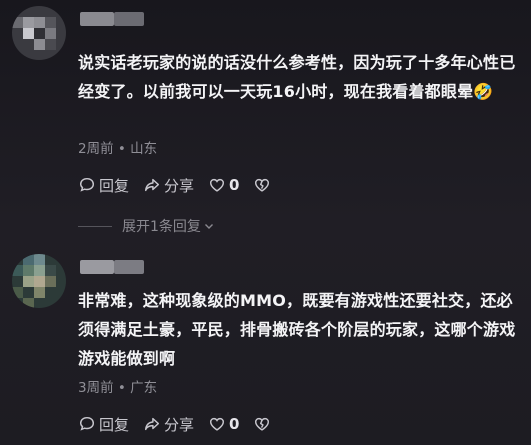  I want to click on expand-replies-label: 展开1条回复, so click(161, 227).